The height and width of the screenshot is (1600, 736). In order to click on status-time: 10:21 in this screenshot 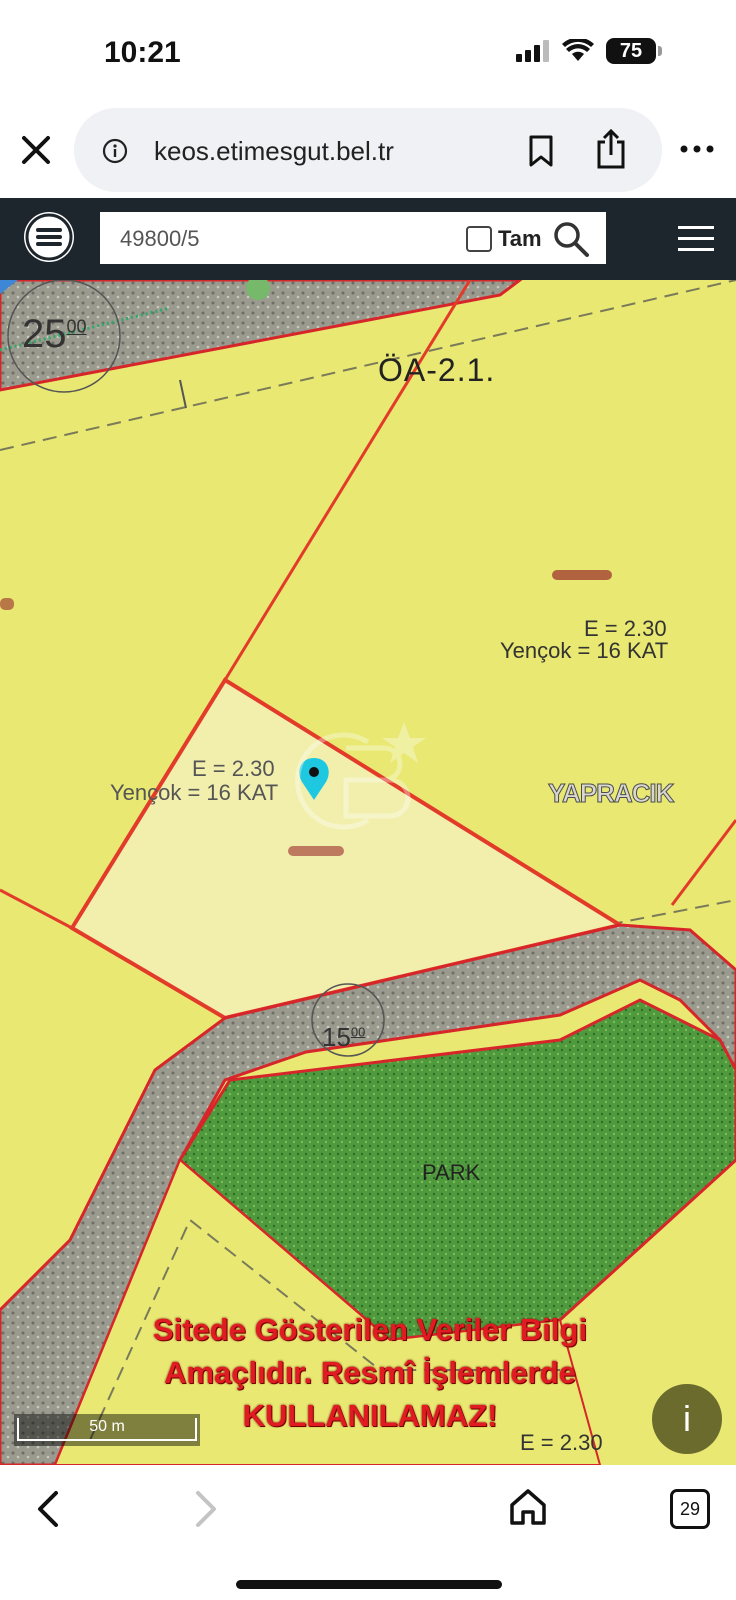, I will do `click(142, 52)`.